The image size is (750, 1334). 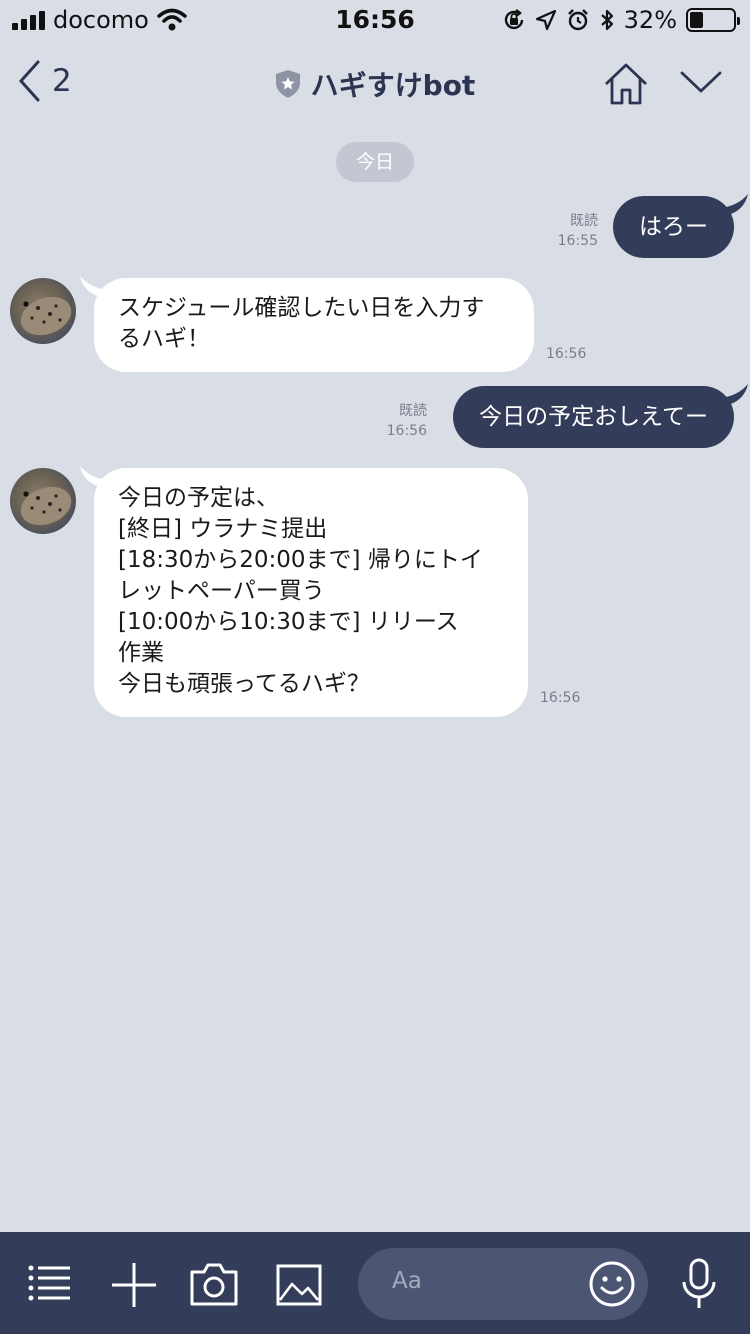 I want to click on message-outgoing: 今日の予定おしえてー, so click(x=600, y=416).